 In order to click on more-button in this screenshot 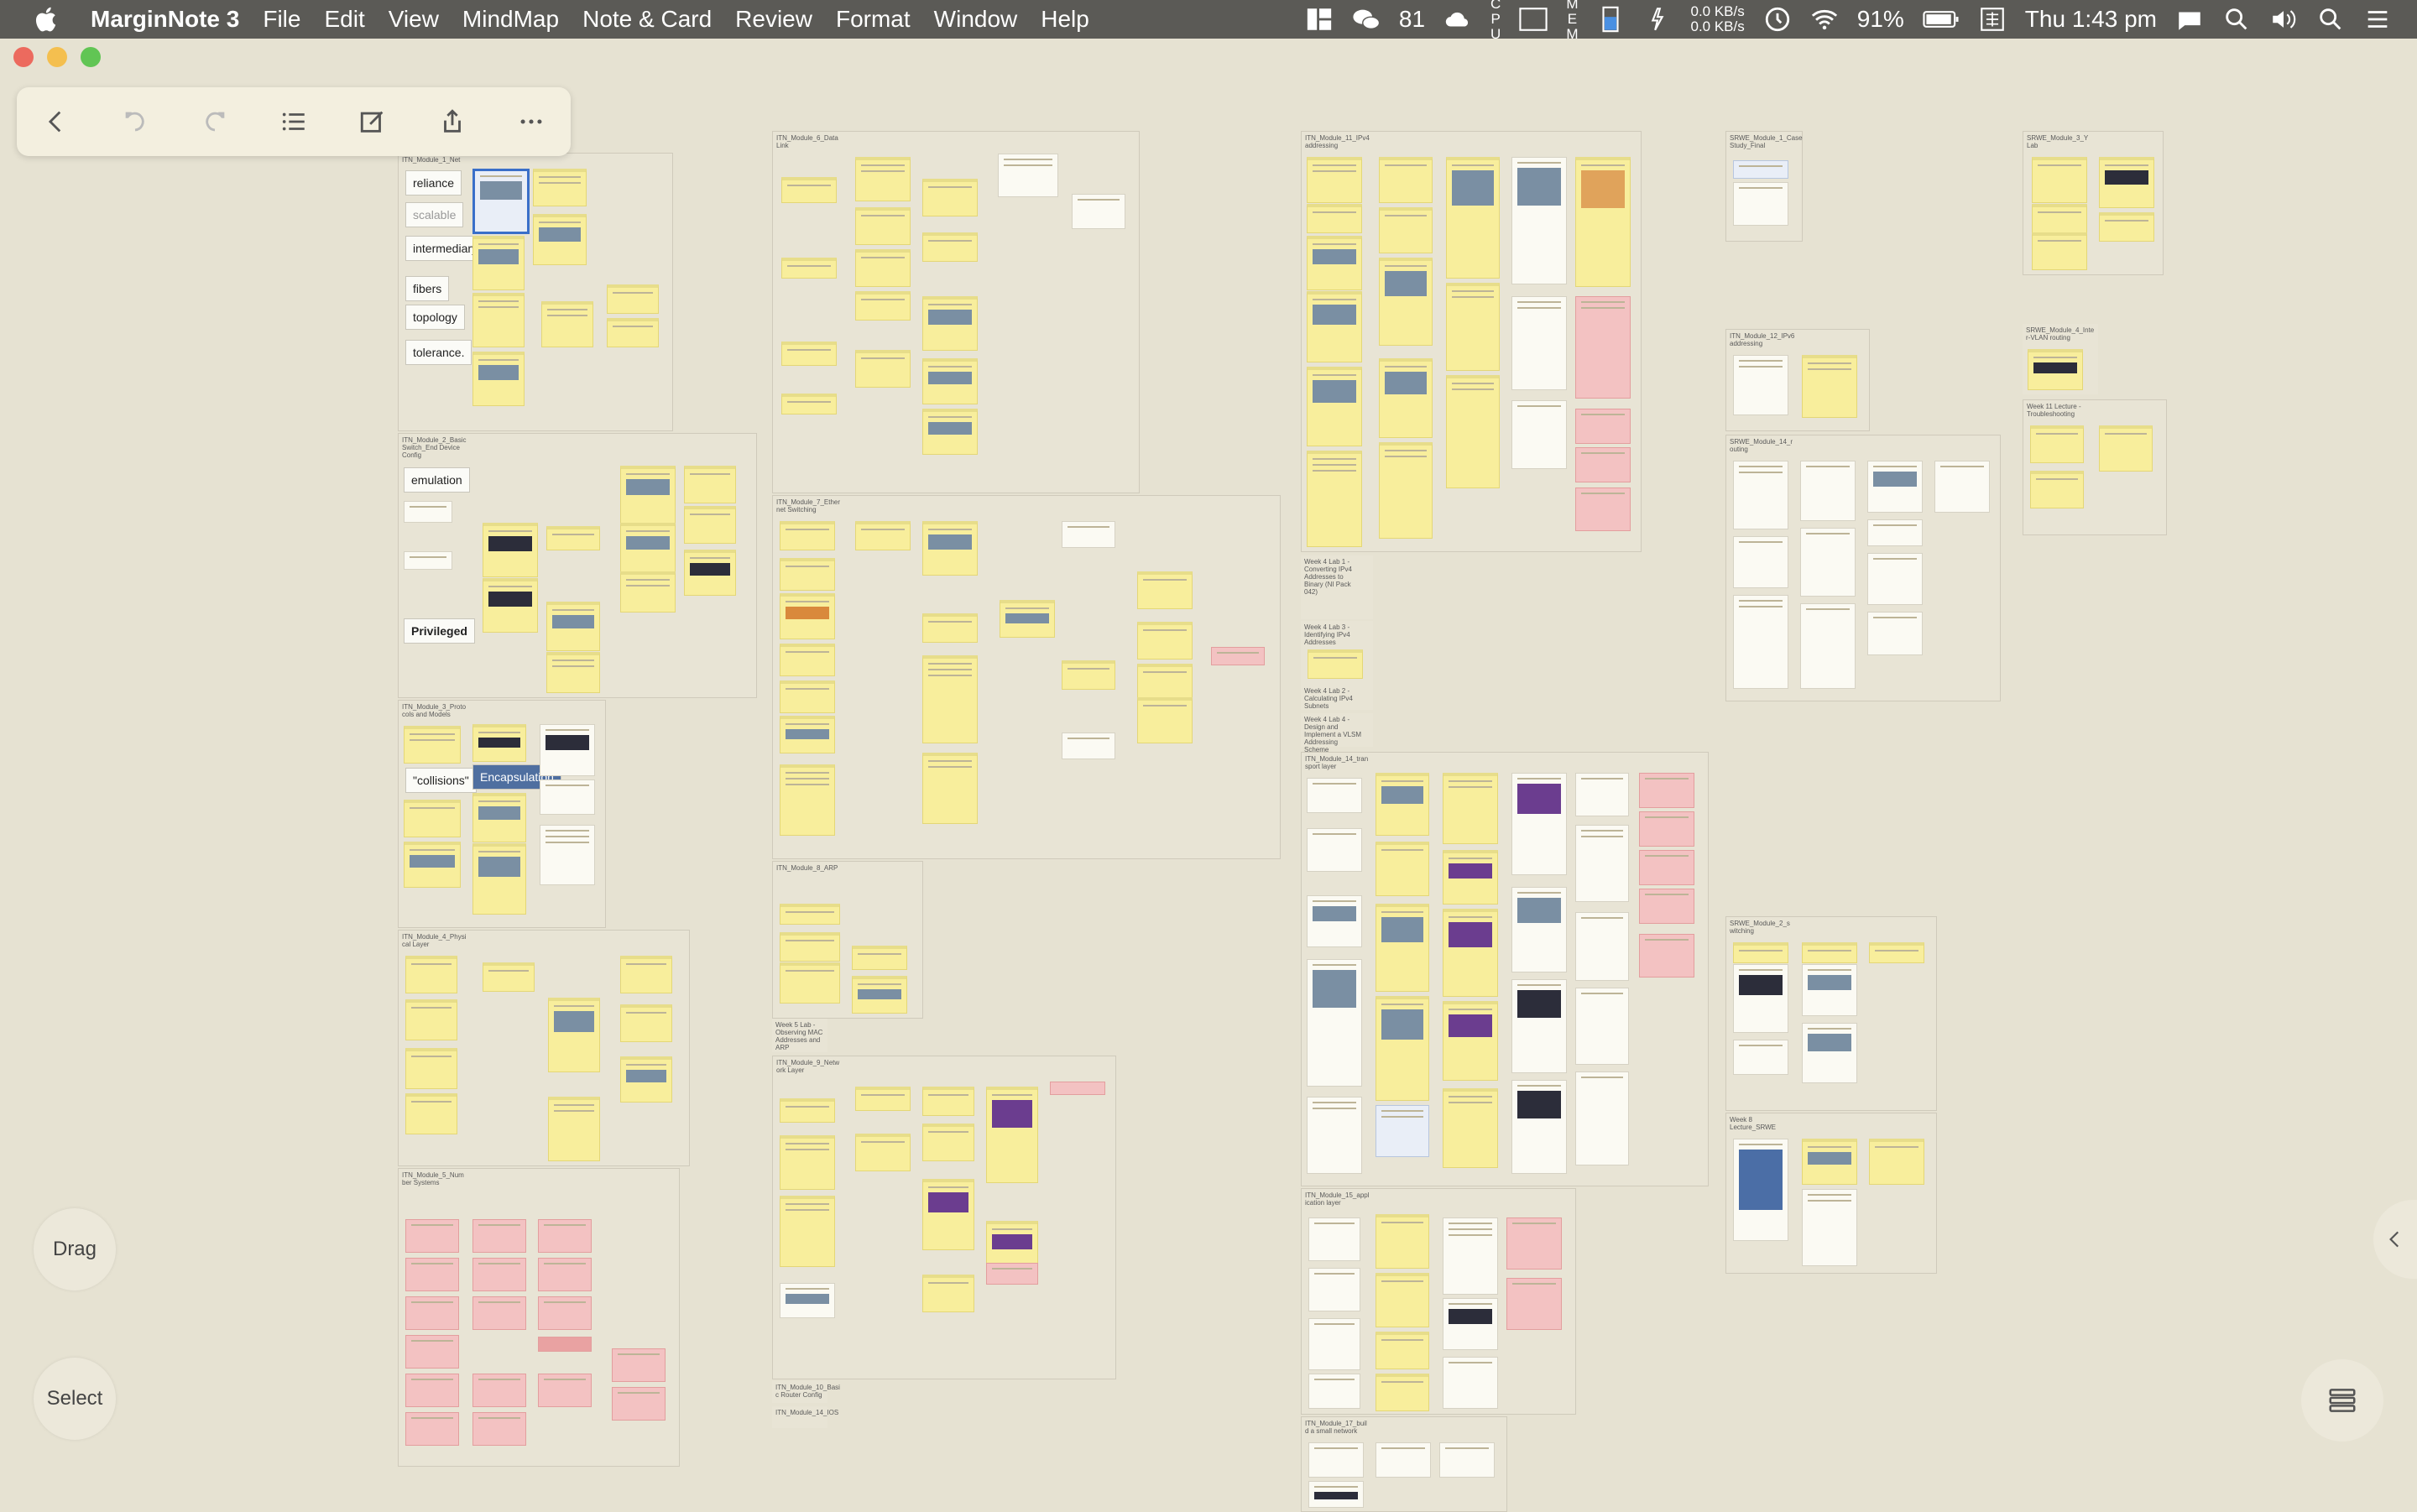, I will do `click(531, 122)`.